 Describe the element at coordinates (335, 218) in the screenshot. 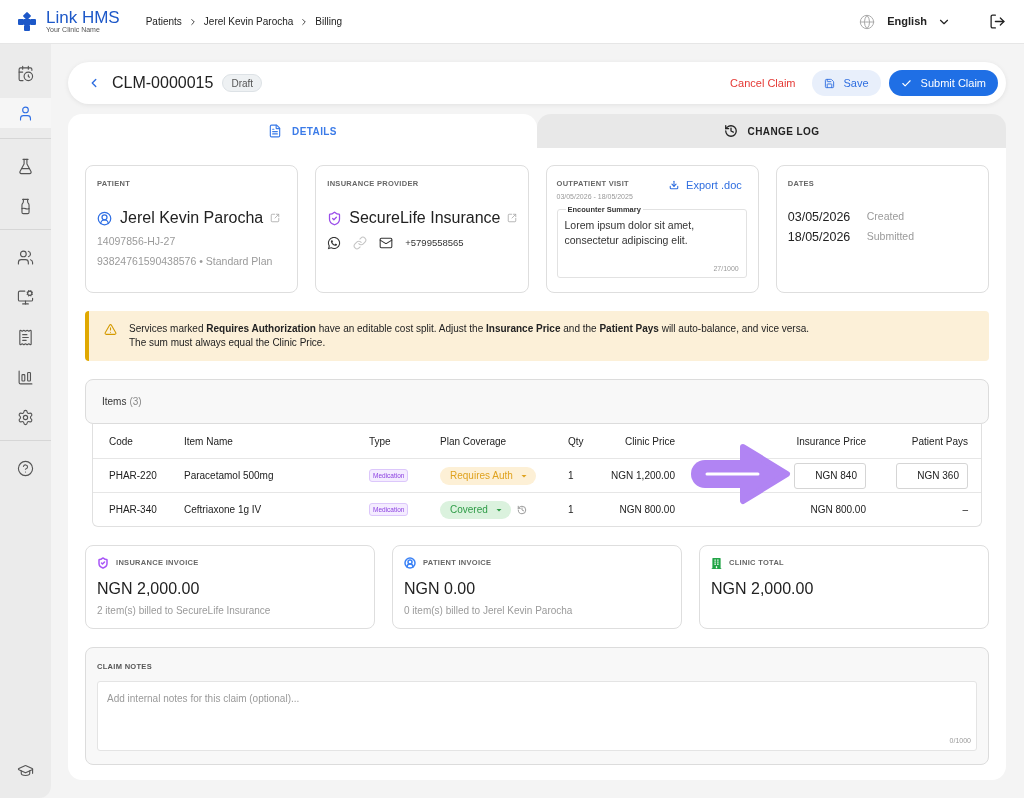

I see `shield-check-icon` at that location.